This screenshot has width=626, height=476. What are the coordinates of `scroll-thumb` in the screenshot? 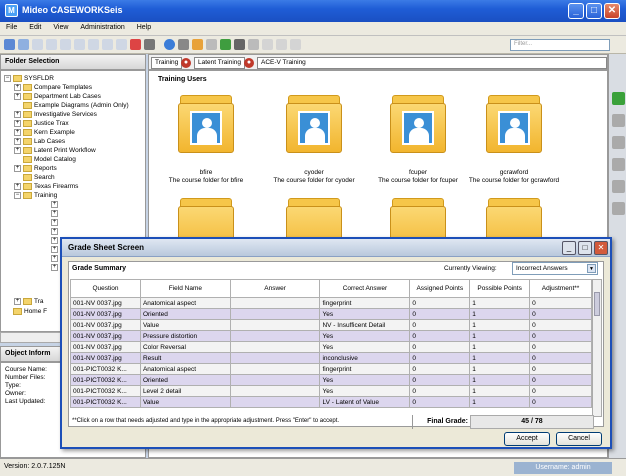 It's located at (597, 304).